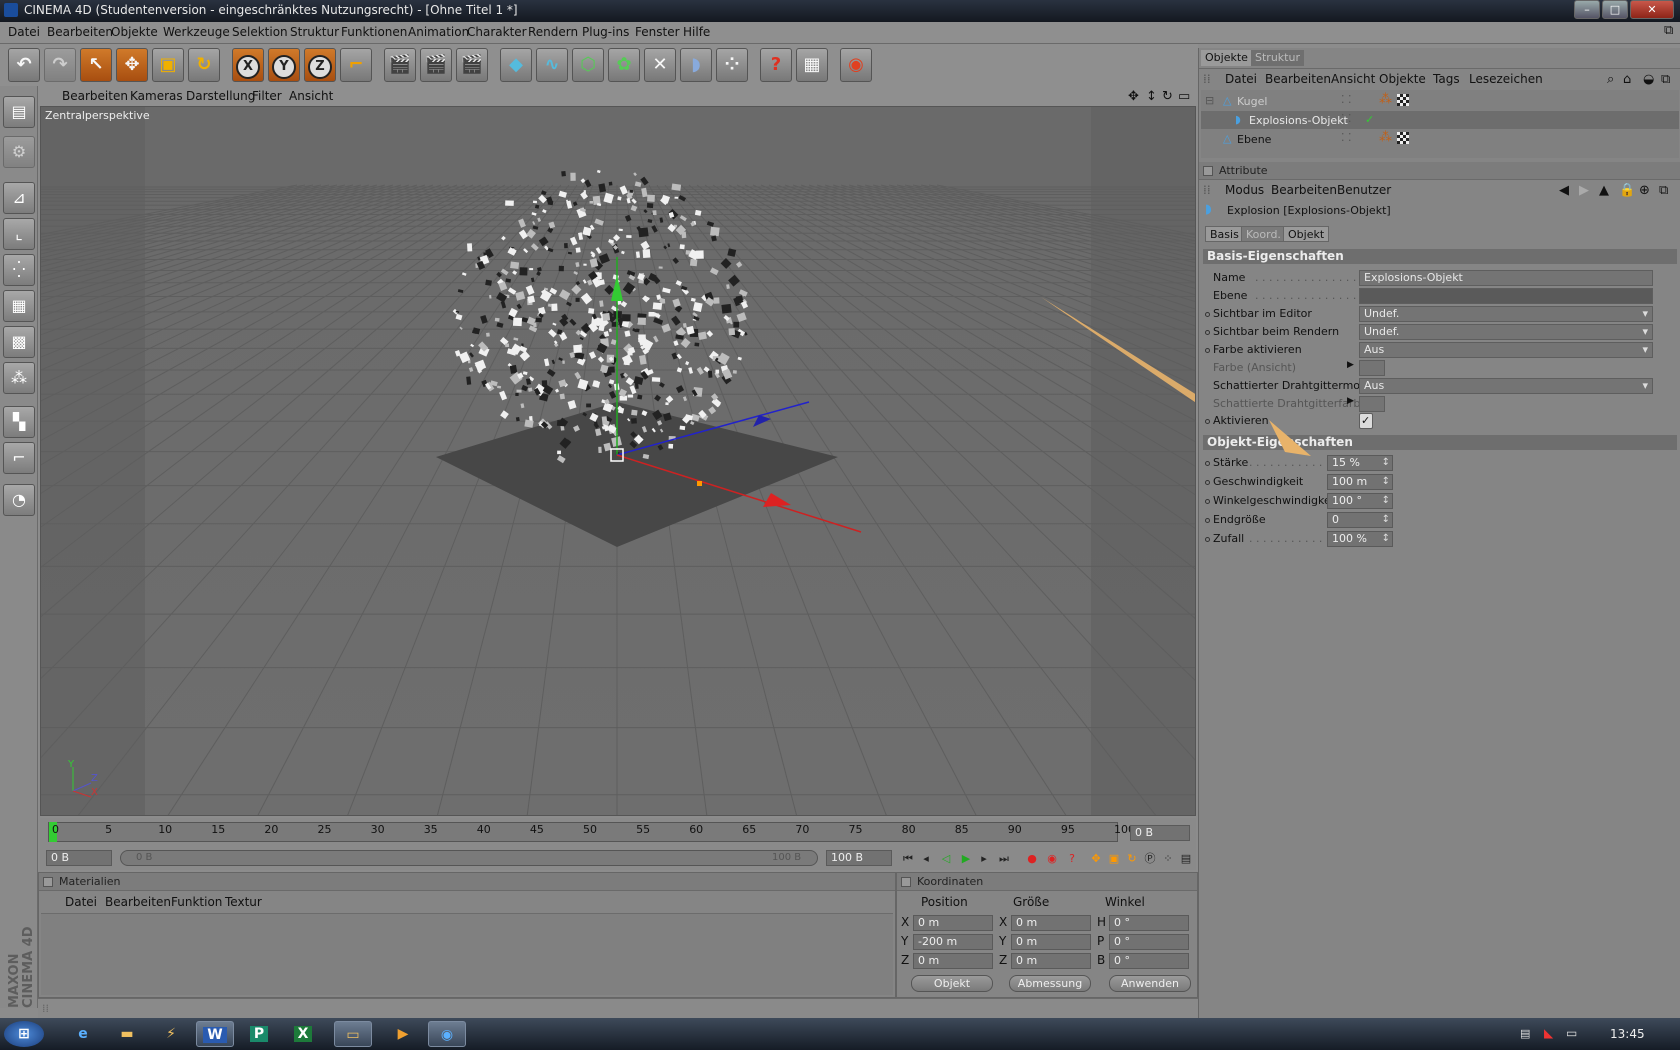 This screenshot has width=1680, height=1050. I want to click on coordinate-system-icon: ⌐, so click(356, 65).